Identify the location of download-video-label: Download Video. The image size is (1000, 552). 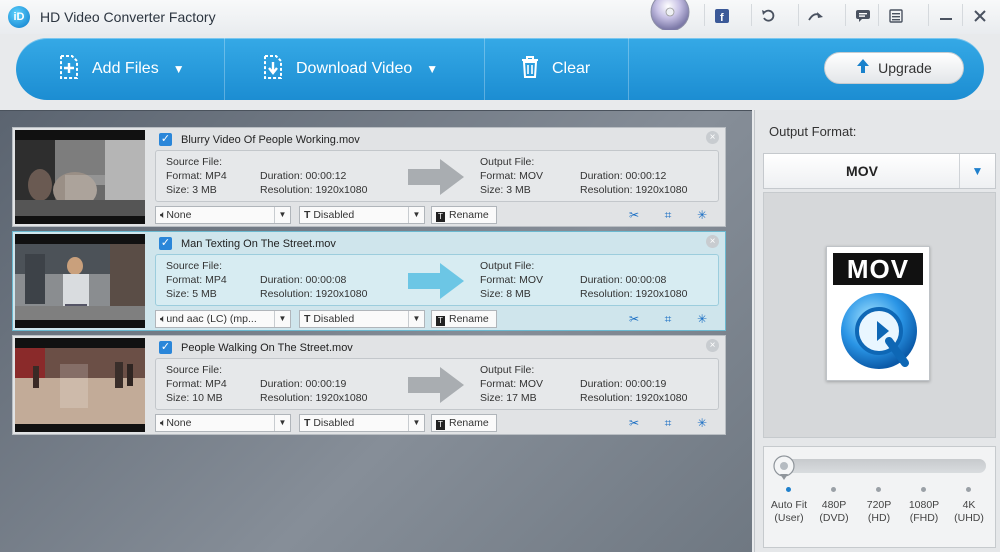
(354, 68).